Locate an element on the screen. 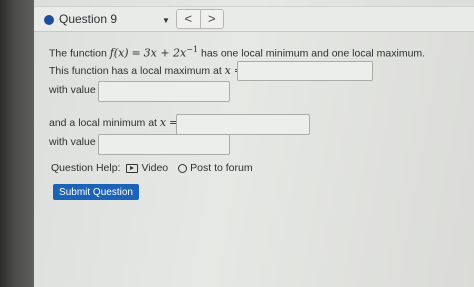  video-link: Video is located at coordinates (154, 168).